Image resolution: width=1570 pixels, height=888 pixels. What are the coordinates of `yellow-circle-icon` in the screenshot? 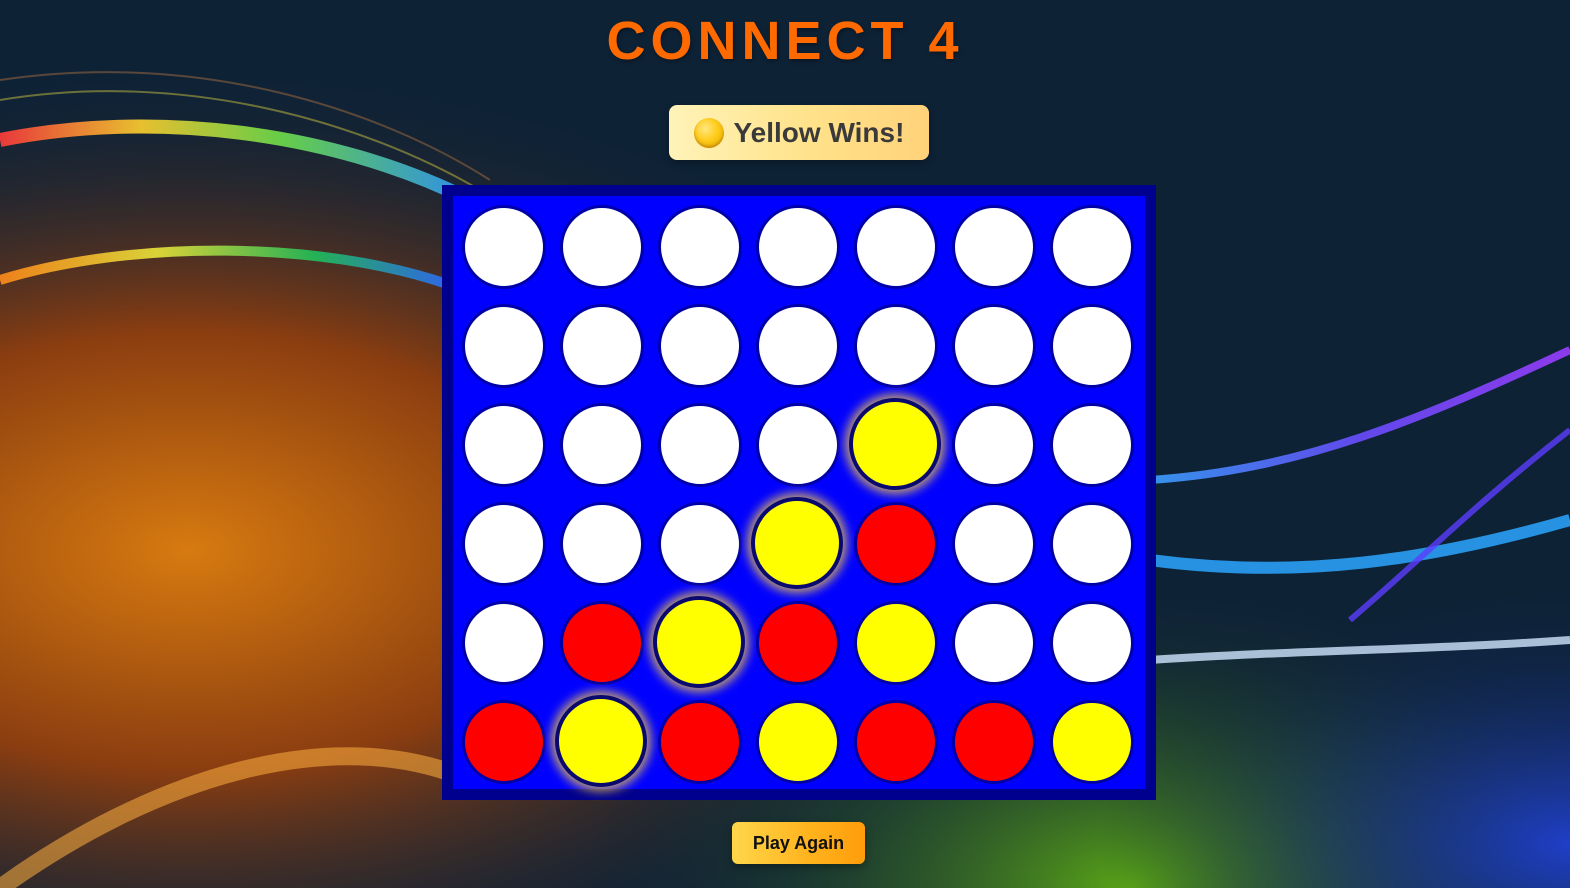 It's located at (708, 132).